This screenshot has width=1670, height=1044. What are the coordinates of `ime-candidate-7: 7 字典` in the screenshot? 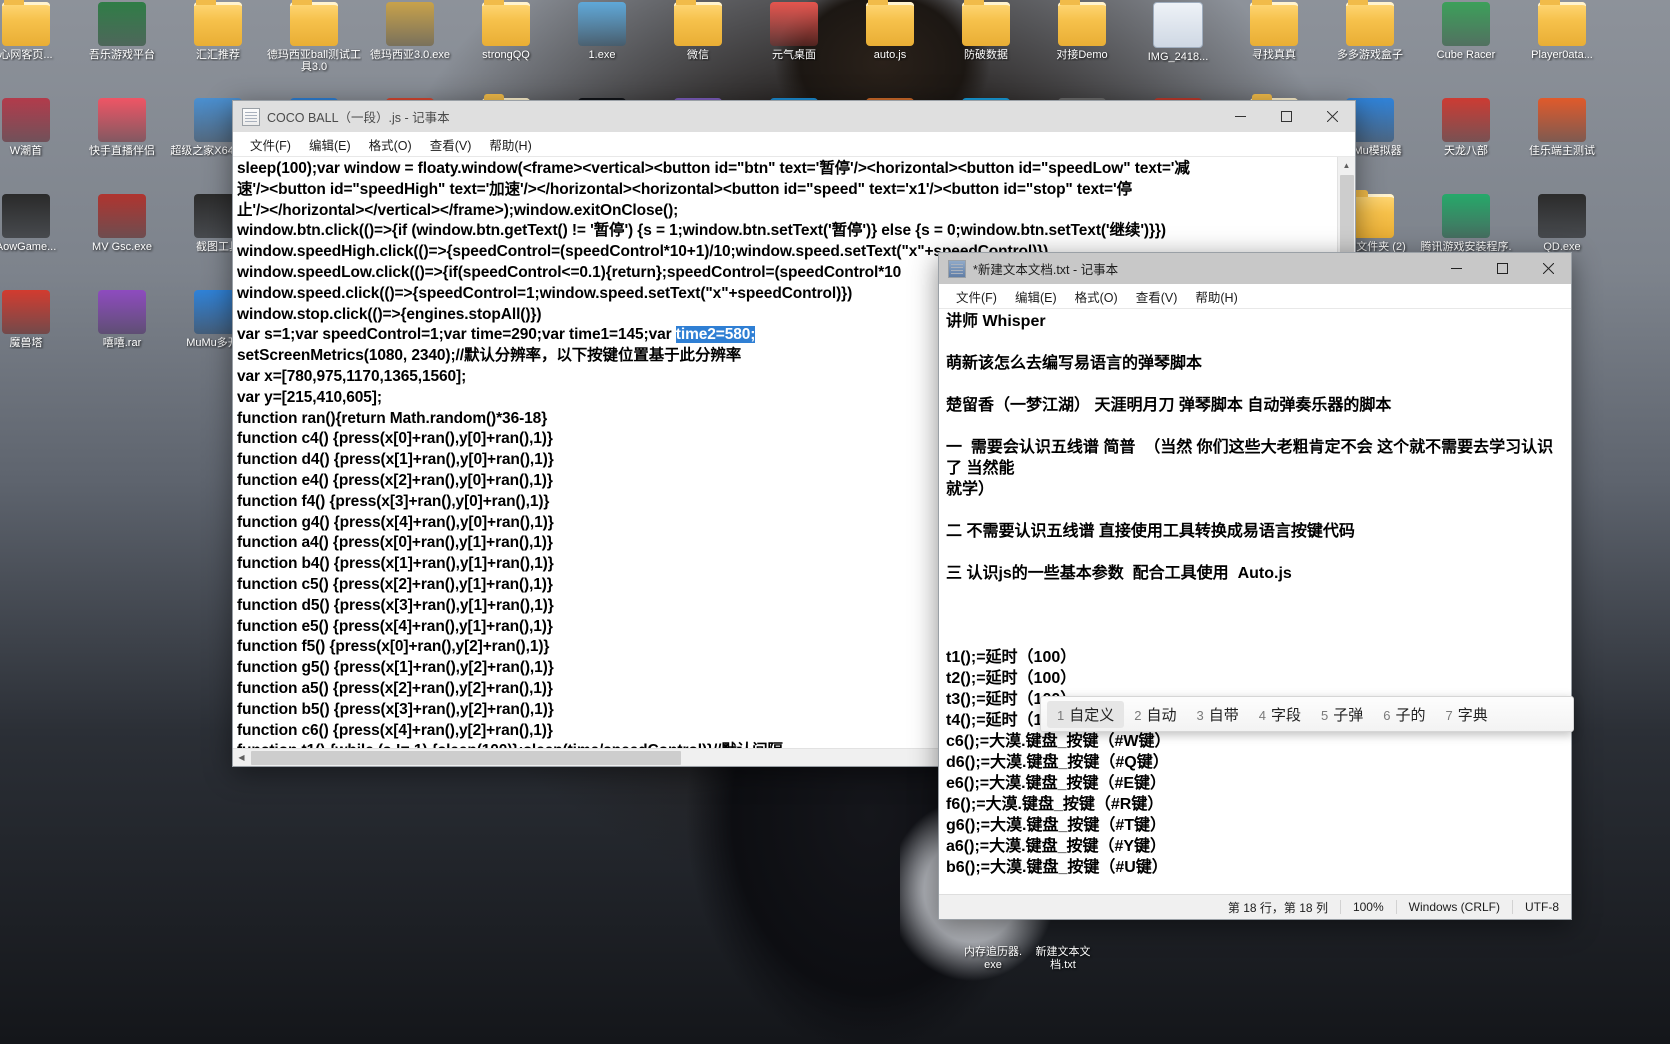 It's located at (1467, 714).